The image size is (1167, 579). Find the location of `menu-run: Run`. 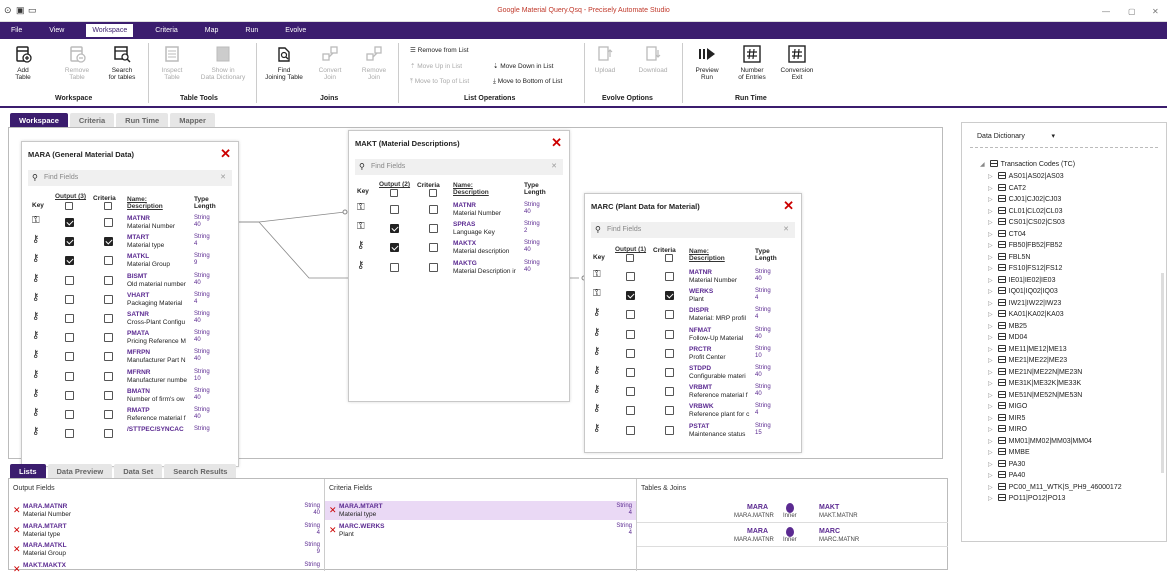

menu-run: Run is located at coordinates (251, 30).